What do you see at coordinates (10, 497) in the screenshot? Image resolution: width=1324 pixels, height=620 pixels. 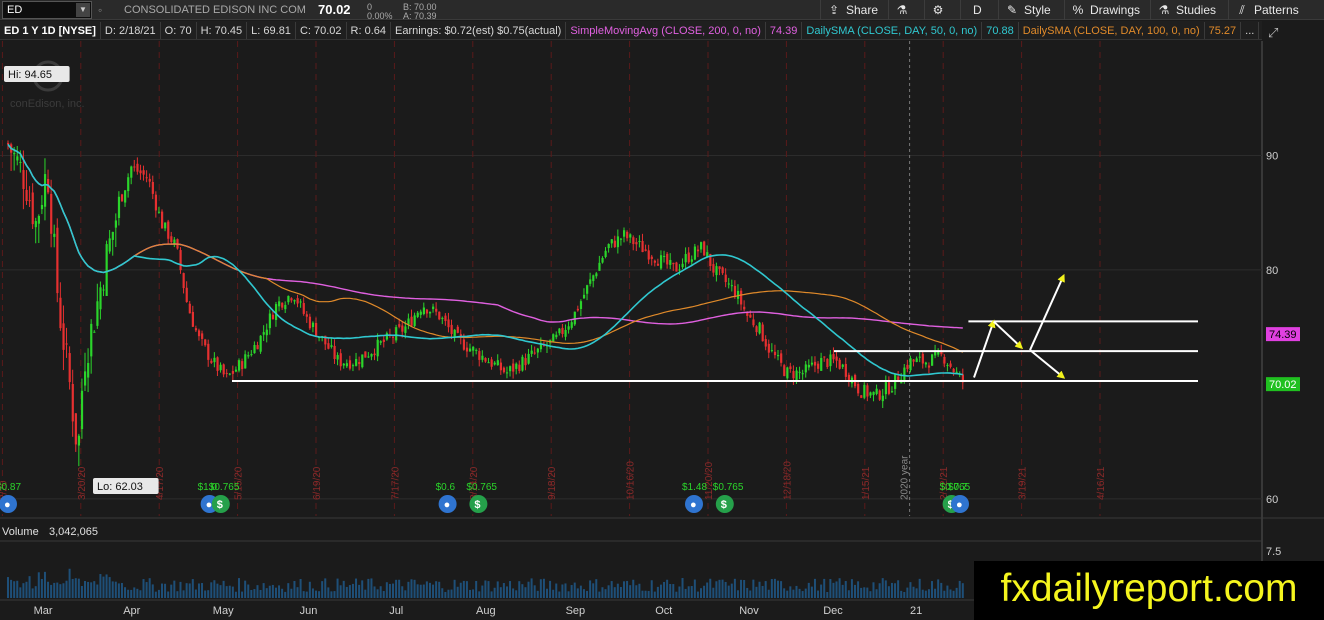 I see `earnings-marker: $0.87 ●` at bounding box center [10, 497].